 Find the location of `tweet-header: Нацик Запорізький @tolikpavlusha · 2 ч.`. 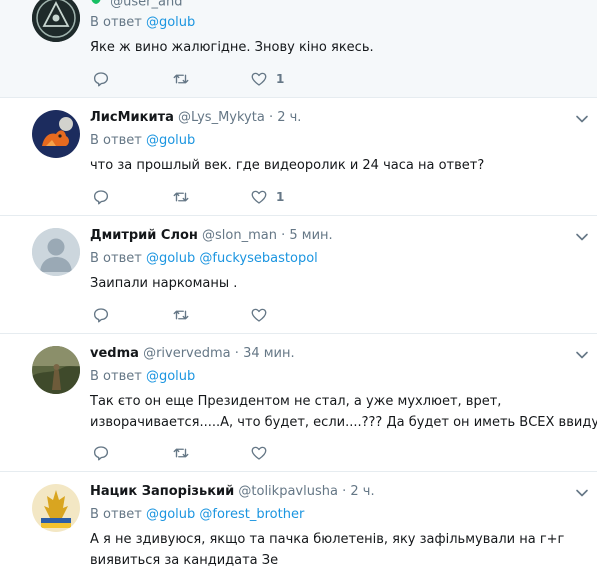

tweet-header: Нацик Запорізький @tolikpavlusha · 2 ч. is located at coordinates (232, 492).